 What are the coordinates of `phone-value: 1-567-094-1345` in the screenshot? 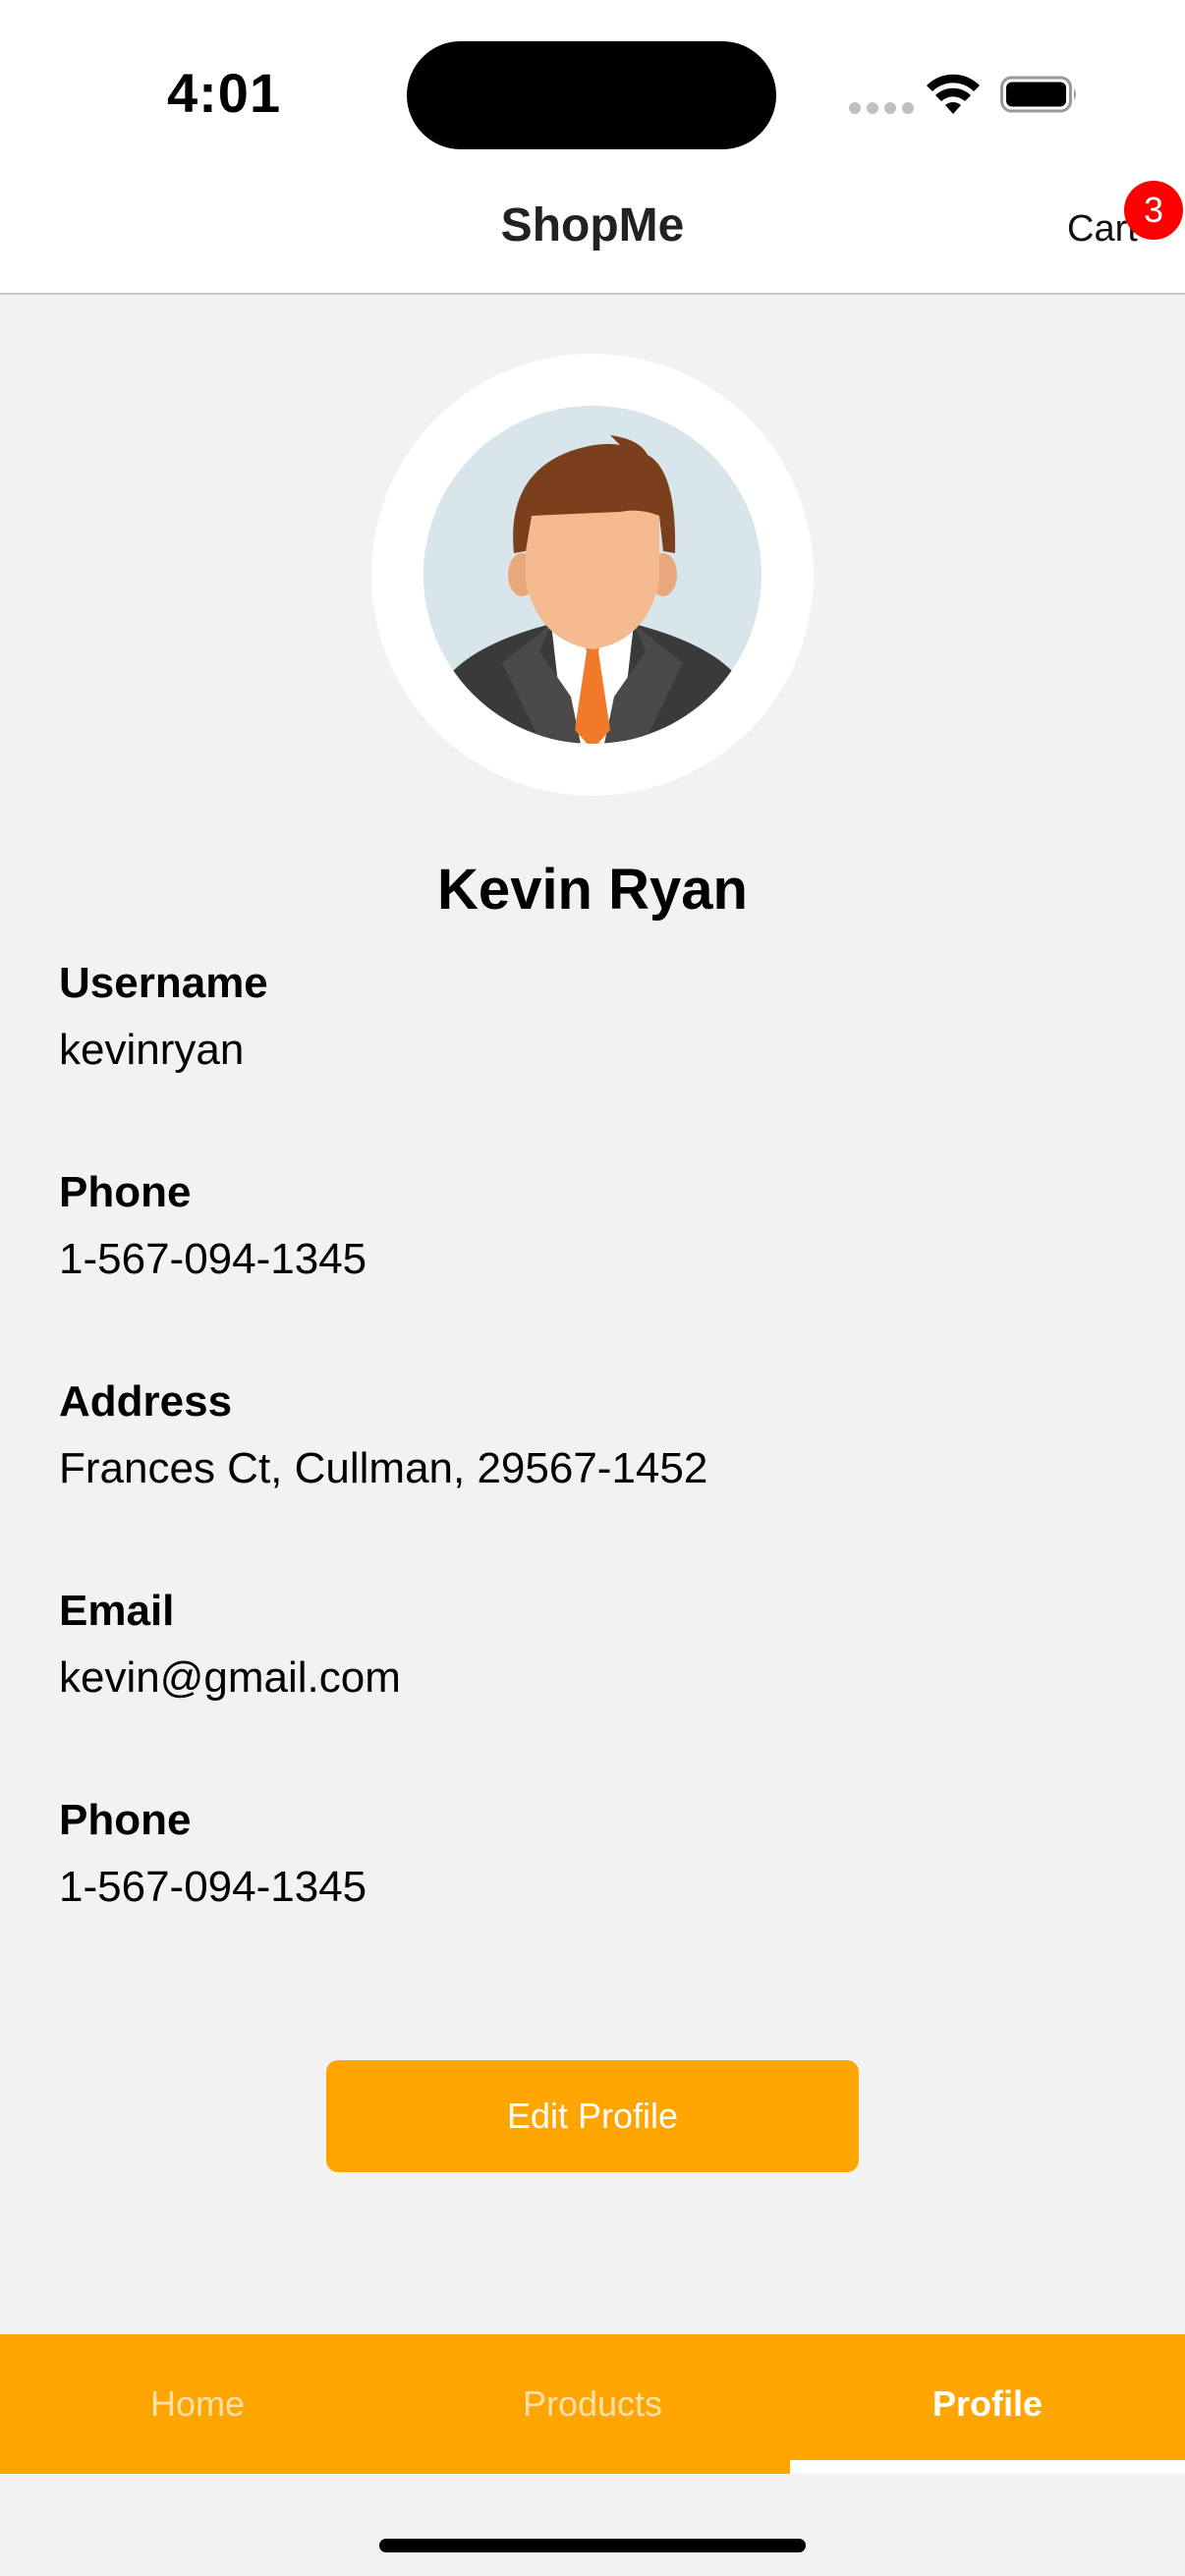 It's located at (213, 1259).